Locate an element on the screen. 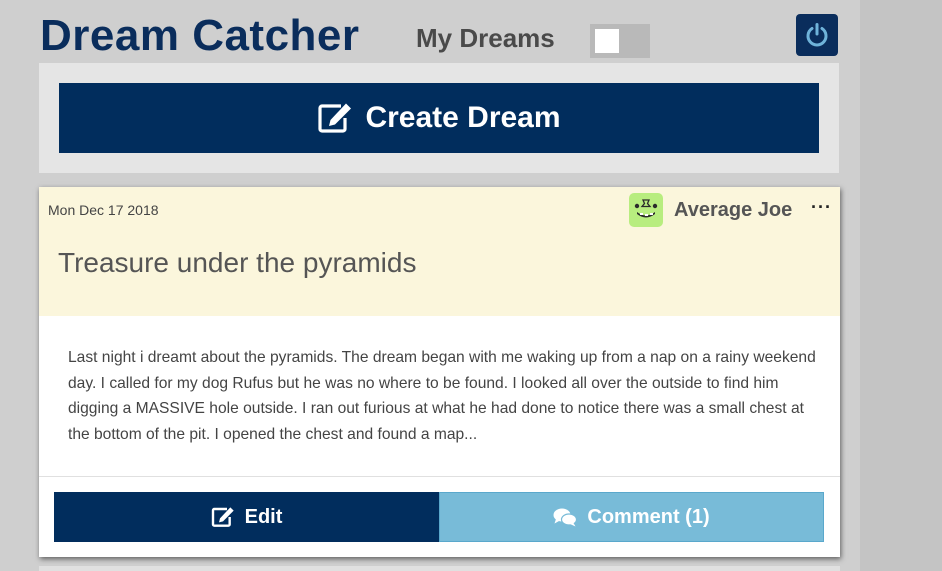  next-dream-card-edge is located at coordinates (439, 568).